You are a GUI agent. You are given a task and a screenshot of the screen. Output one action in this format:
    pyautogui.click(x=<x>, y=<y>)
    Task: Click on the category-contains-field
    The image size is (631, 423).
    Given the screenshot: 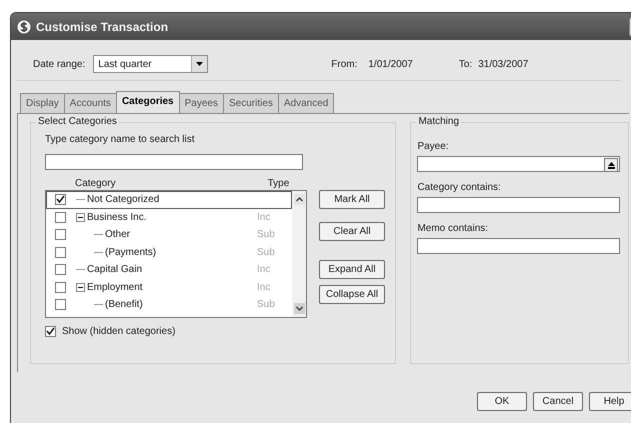 What is the action you would take?
    pyautogui.click(x=518, y=205)
    